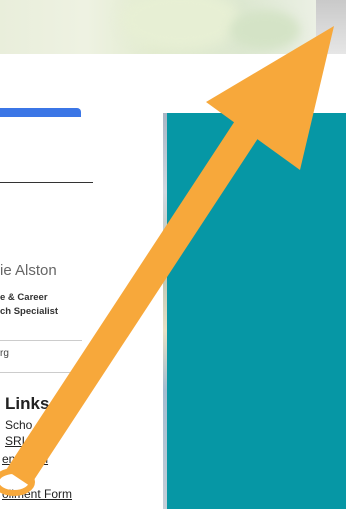 This screenshot has width=346, height=509. Describe the element at coordinates (29, 311) in the screenshot. I see `staff-title-line2: ch Specialist` at that location.